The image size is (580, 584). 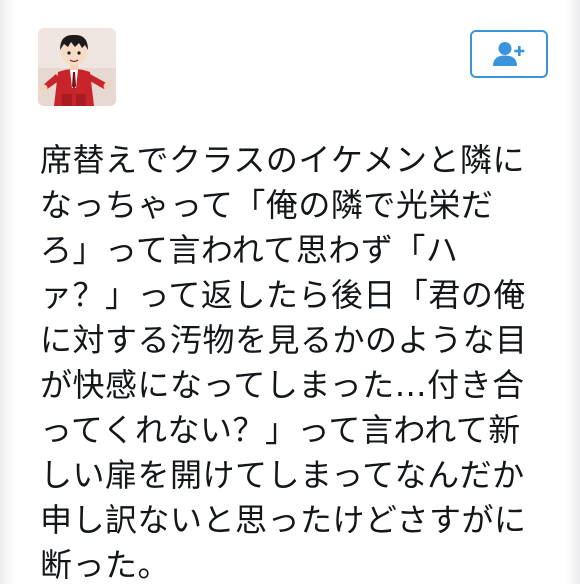 What do you see at coordinates (282, 475) in the screenshot?
I see `tweet-line: しい扉を開けてしまってなんだか` at bounding box center [282, 475].